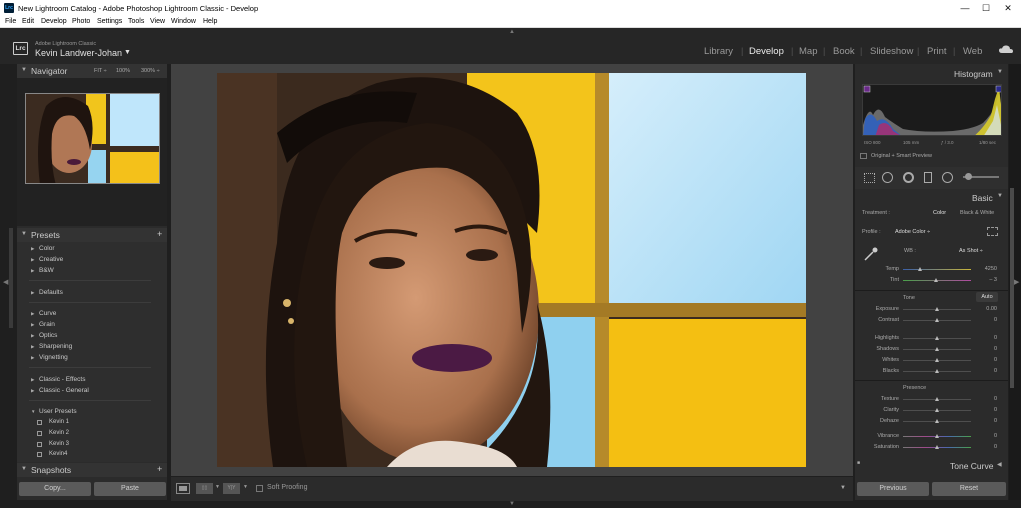 This screenshot has height=508, width=1021. Describe the element at coordinates (512, 504) in the screenshot. I see `bottom-panel-toggle-icon: ▼` at that location.